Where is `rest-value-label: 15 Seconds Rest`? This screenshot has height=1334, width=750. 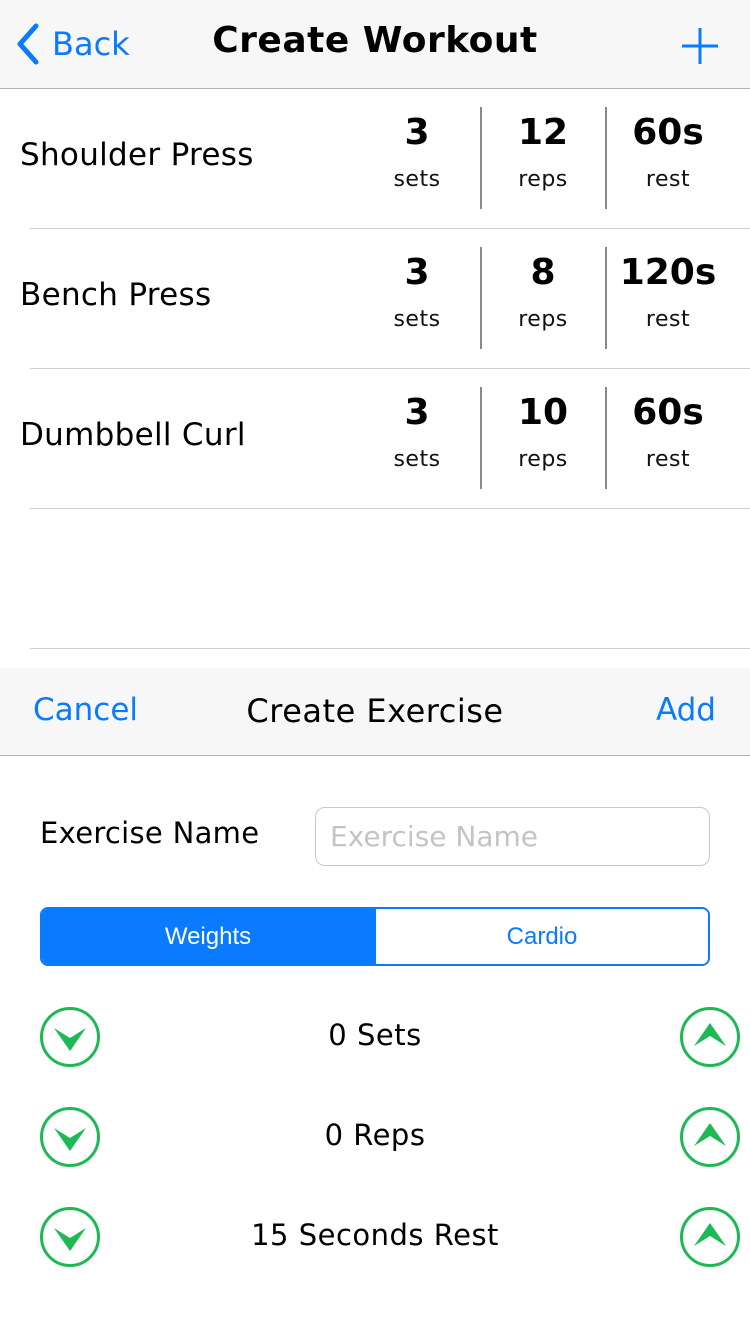 rest-value-label: 15 Seconds Rest is located at coordinates (375, 1235).